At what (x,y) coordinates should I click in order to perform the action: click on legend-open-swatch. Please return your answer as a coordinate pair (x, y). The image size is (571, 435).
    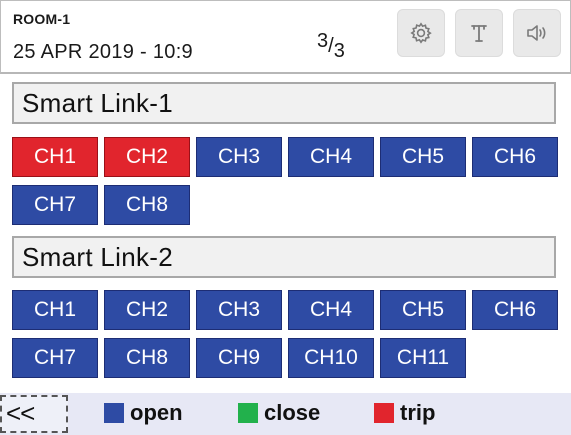
    Looking at the image, I should click on (114, 413).